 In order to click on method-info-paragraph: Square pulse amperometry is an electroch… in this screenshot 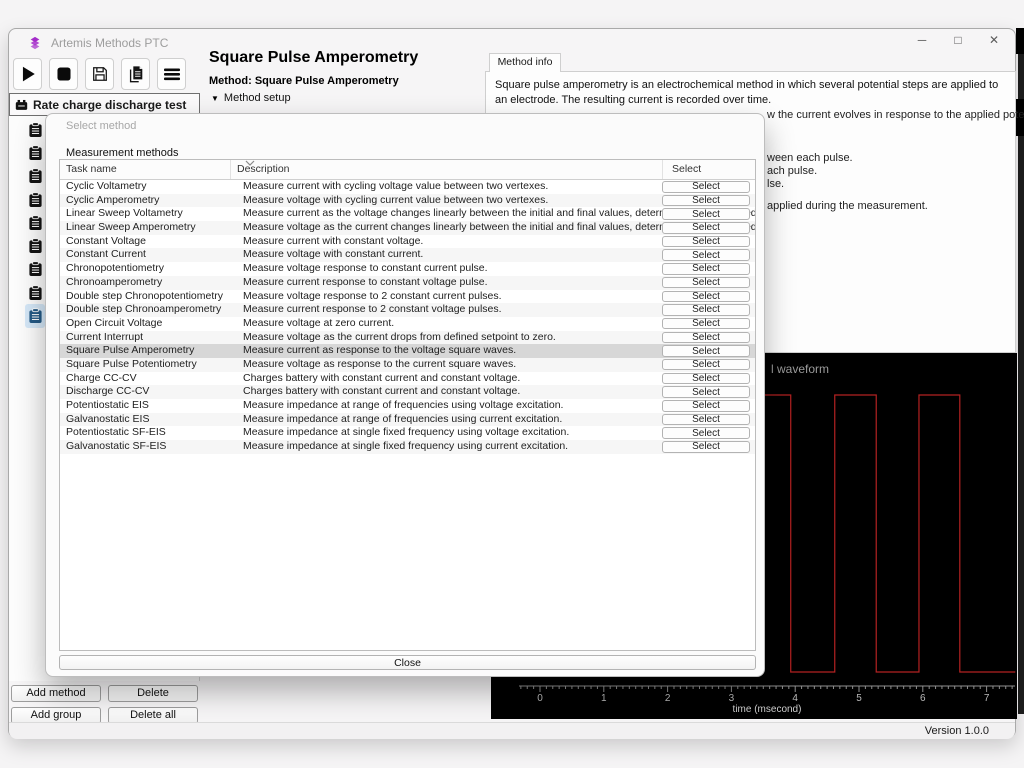, I will do `click(747, 93)`.